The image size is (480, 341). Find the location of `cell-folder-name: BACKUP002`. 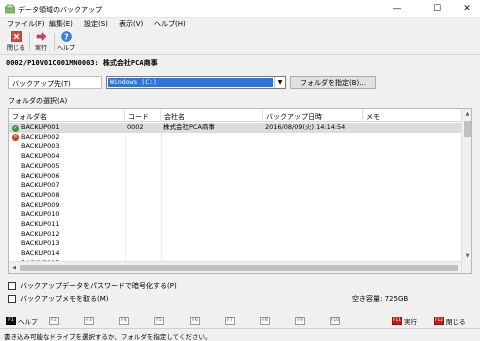

cell-folder-name: BACKUP002 is located at coordinates (40, 136).